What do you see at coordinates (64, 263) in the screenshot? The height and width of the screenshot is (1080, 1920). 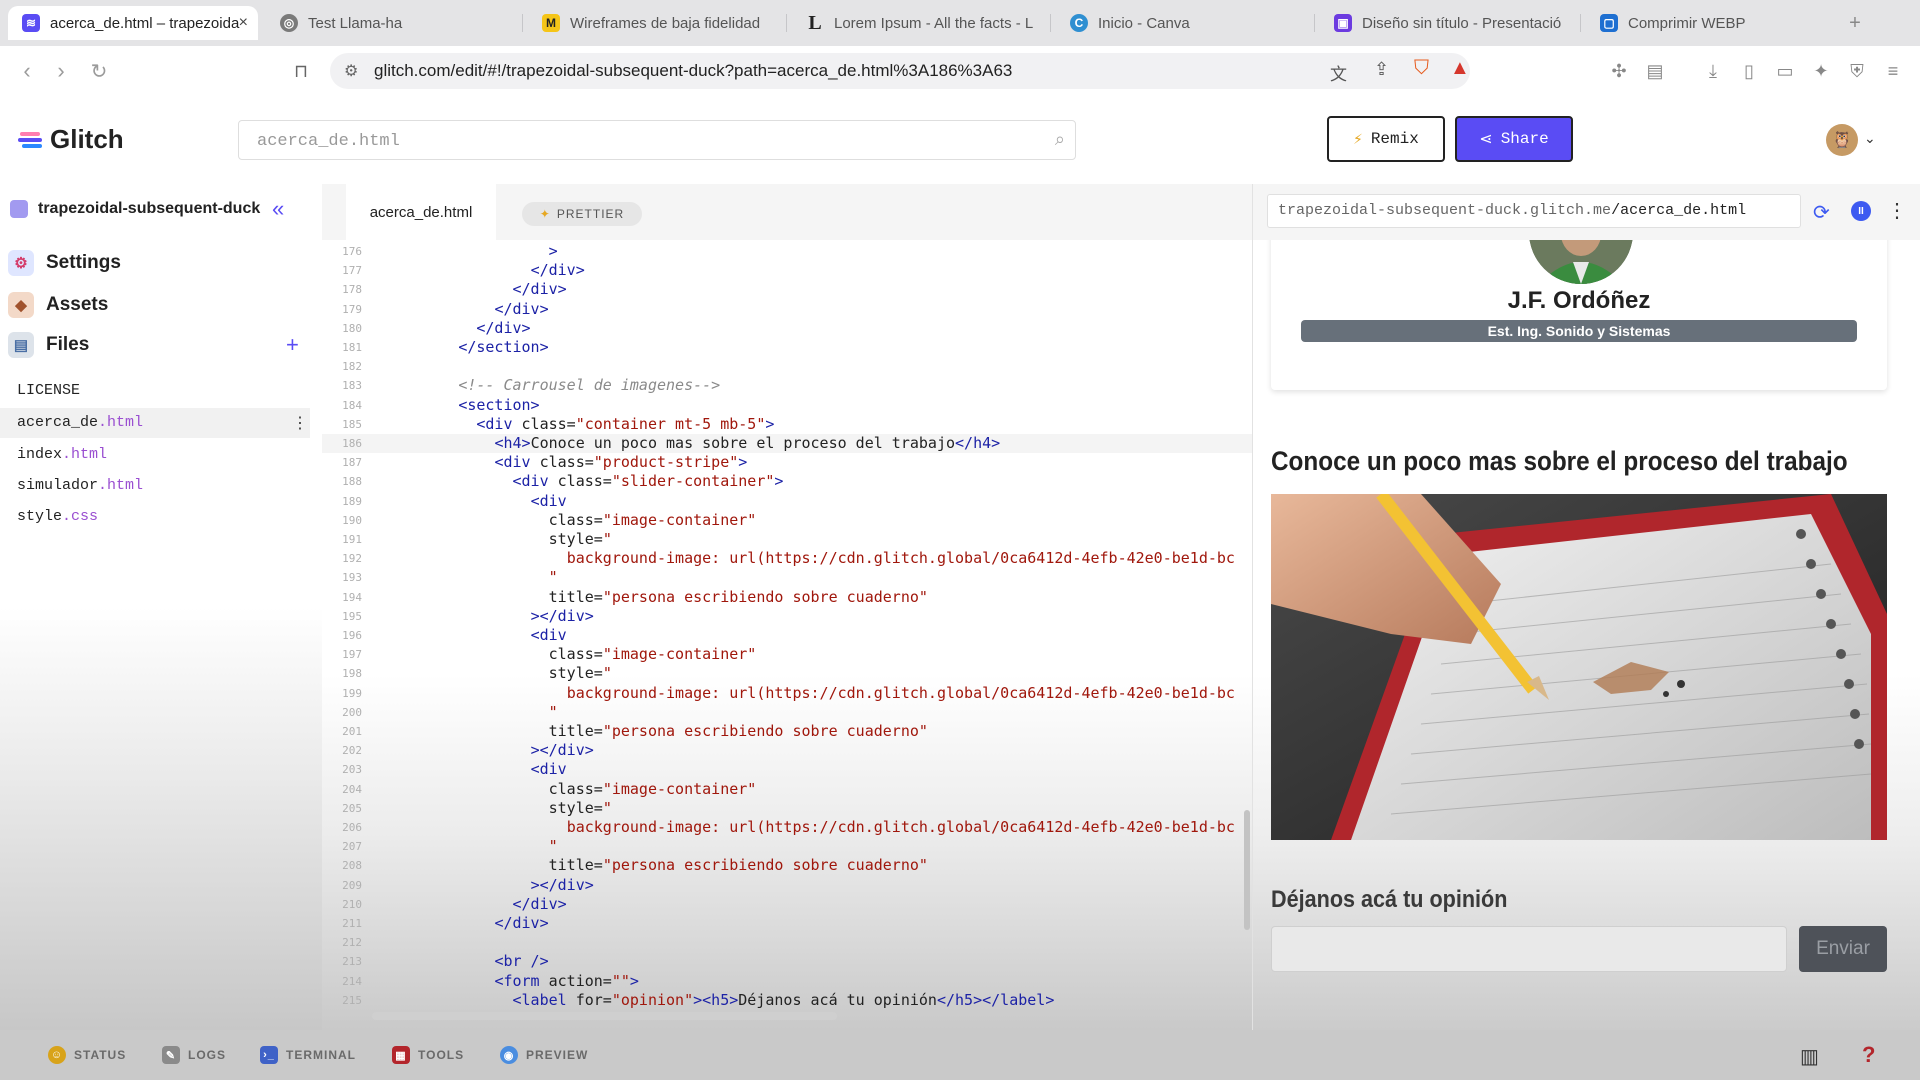 I see `sidebar-item-settings: ⚙ Settings` at bounding box center [64, 263].